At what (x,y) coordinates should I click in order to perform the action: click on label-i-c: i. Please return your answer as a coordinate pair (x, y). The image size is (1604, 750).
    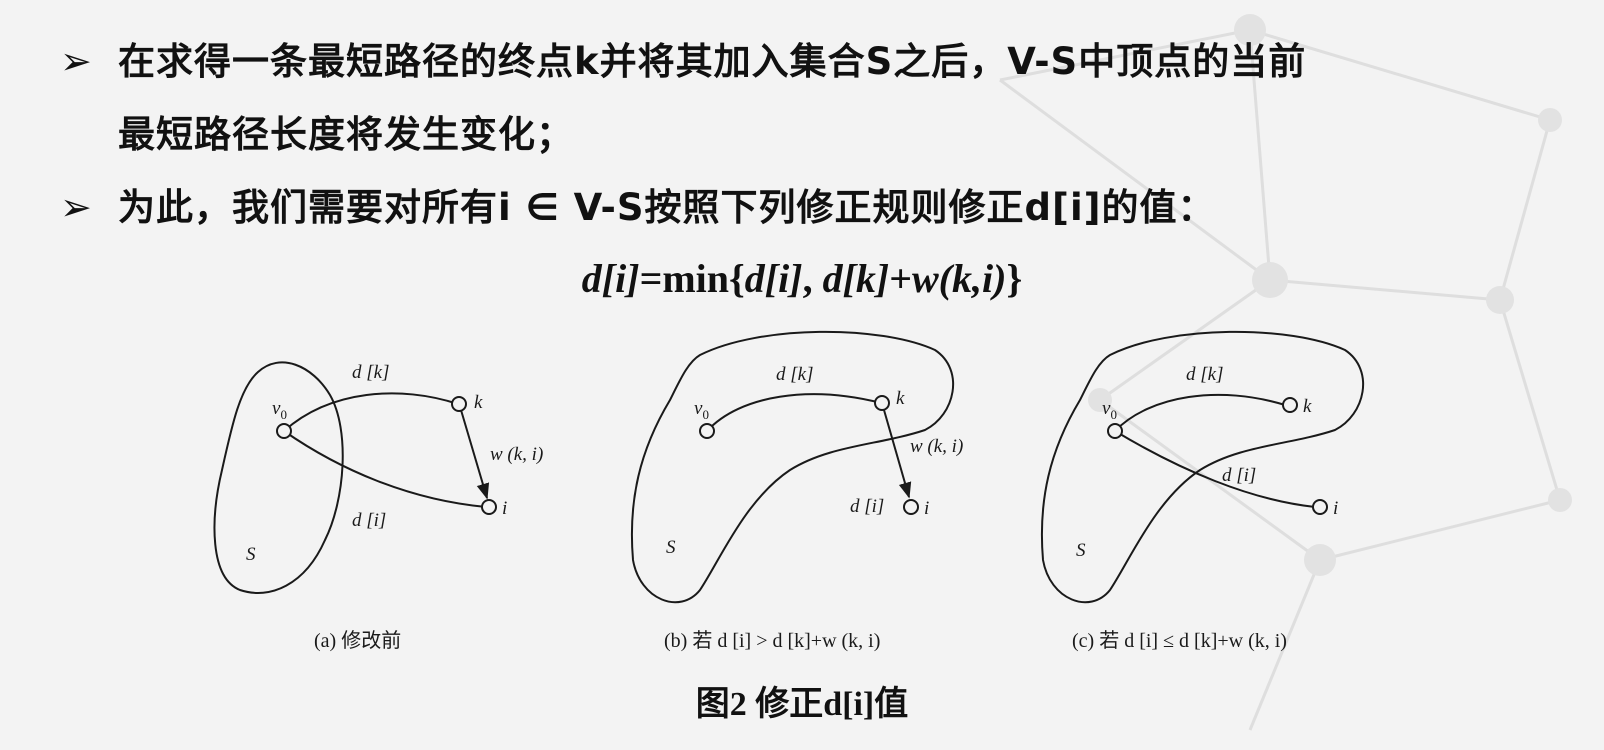
    Looking at the image, I should click on (1335, 508).